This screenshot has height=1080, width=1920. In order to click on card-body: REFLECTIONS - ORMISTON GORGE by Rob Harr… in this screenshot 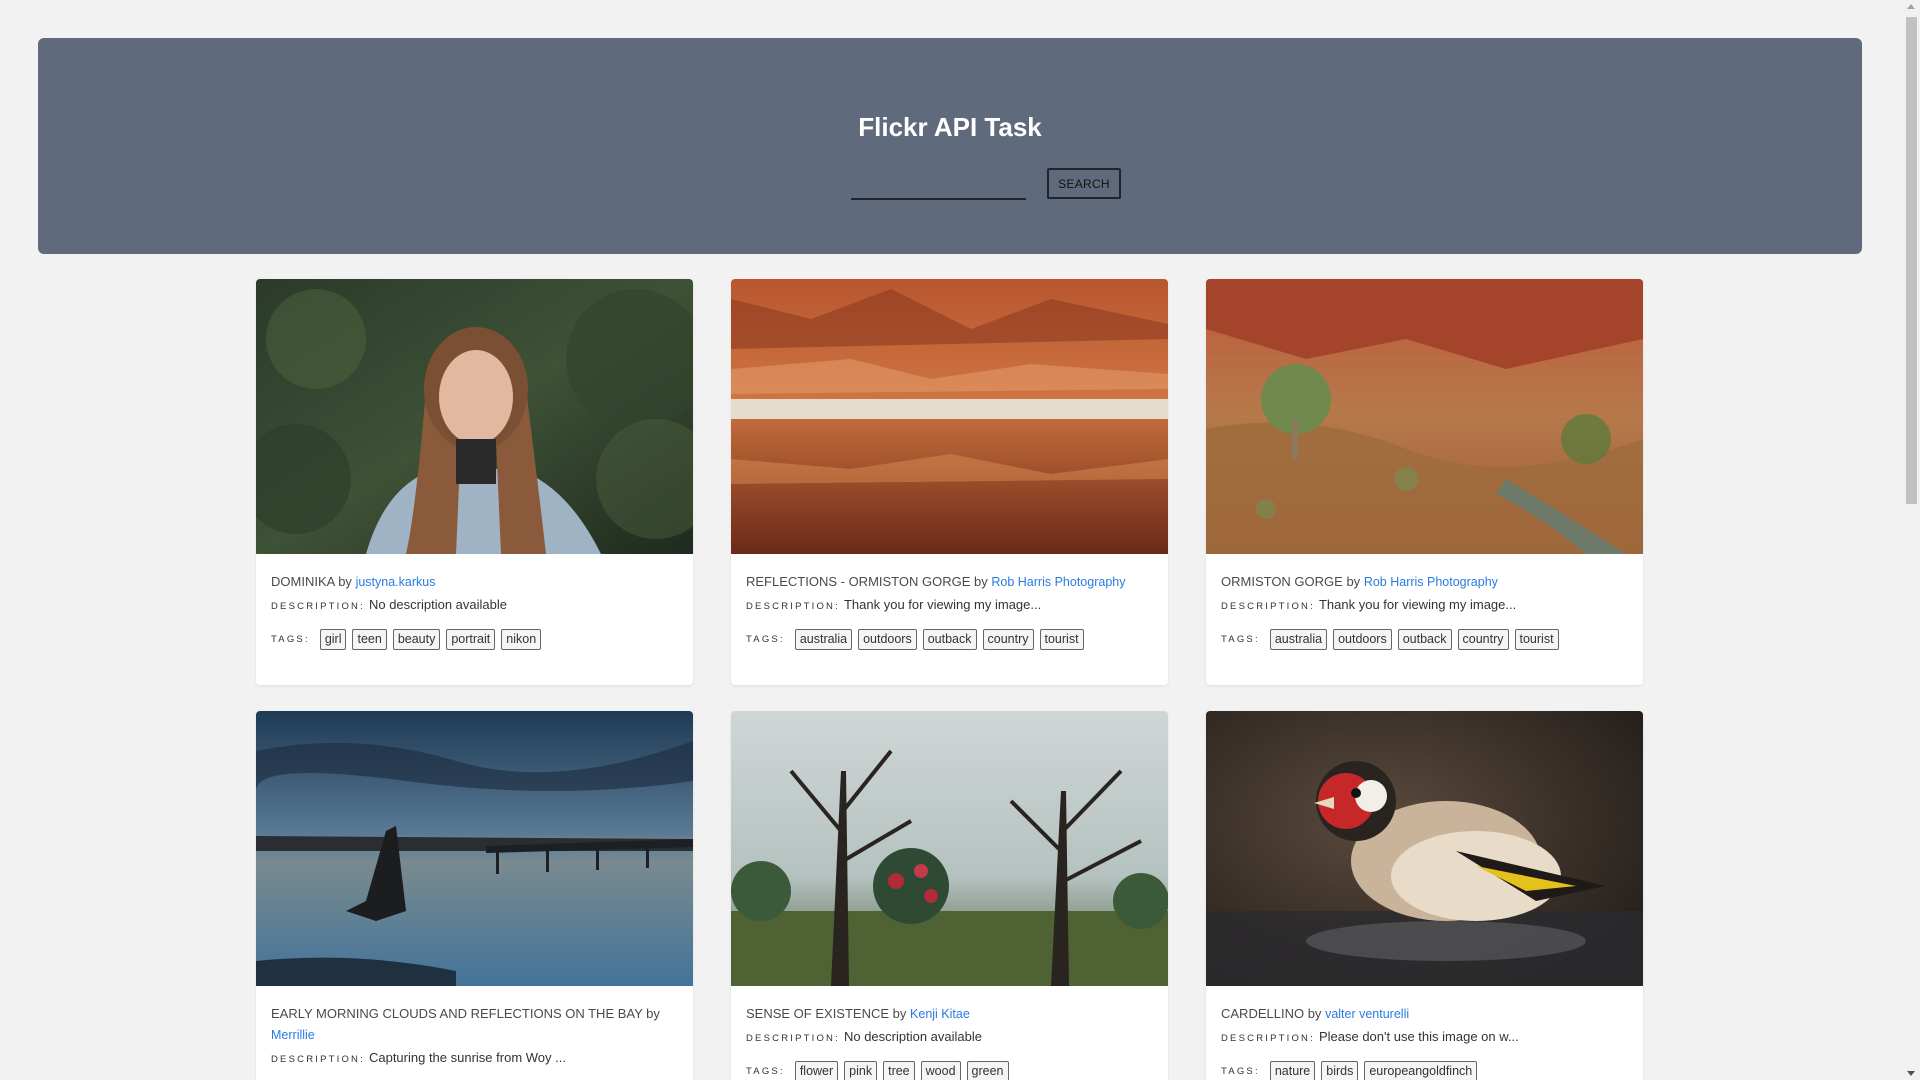, I will do `click(949, 602)`.